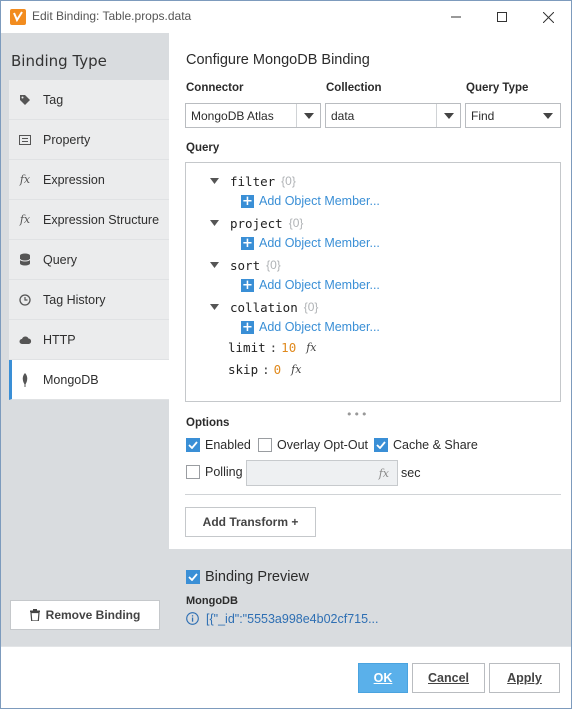 The height and width of the screenshot is (709, 572). What do you see at coordinates (272, 347) in the screenshot?
I see `query-node-limit: limit : 10 fx` at bounding box center [272, 347].